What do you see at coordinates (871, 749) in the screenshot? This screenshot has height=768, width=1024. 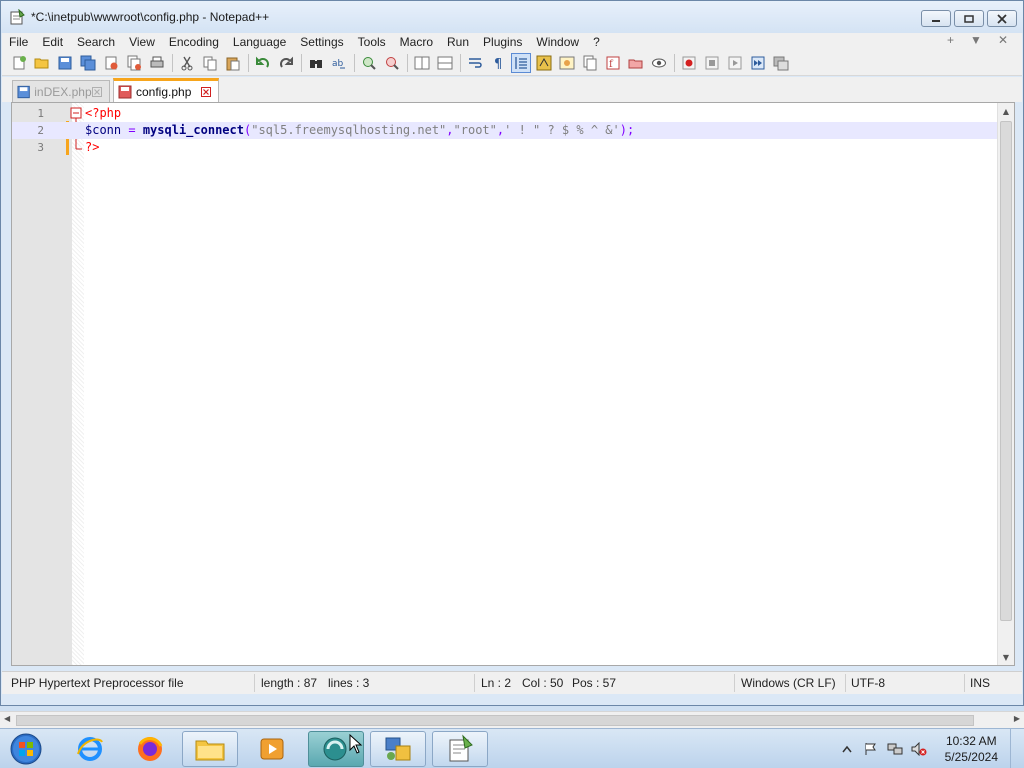 I see `action-center-button` at bounding box center [871, 749].